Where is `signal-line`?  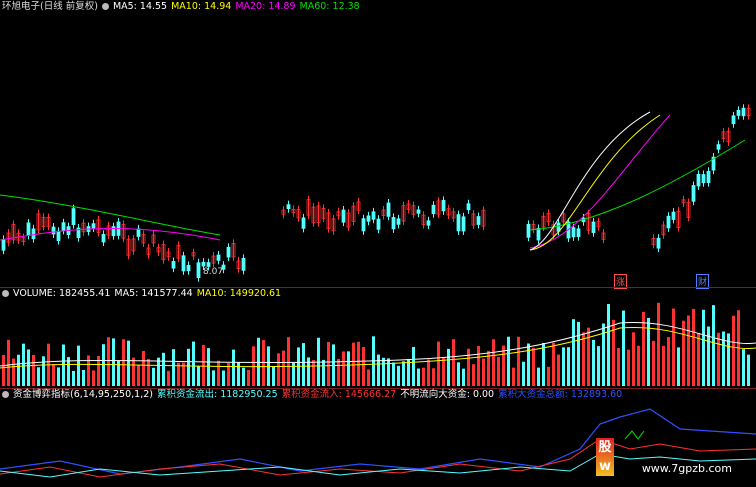
signal-line is located at coordinates (634, 435).